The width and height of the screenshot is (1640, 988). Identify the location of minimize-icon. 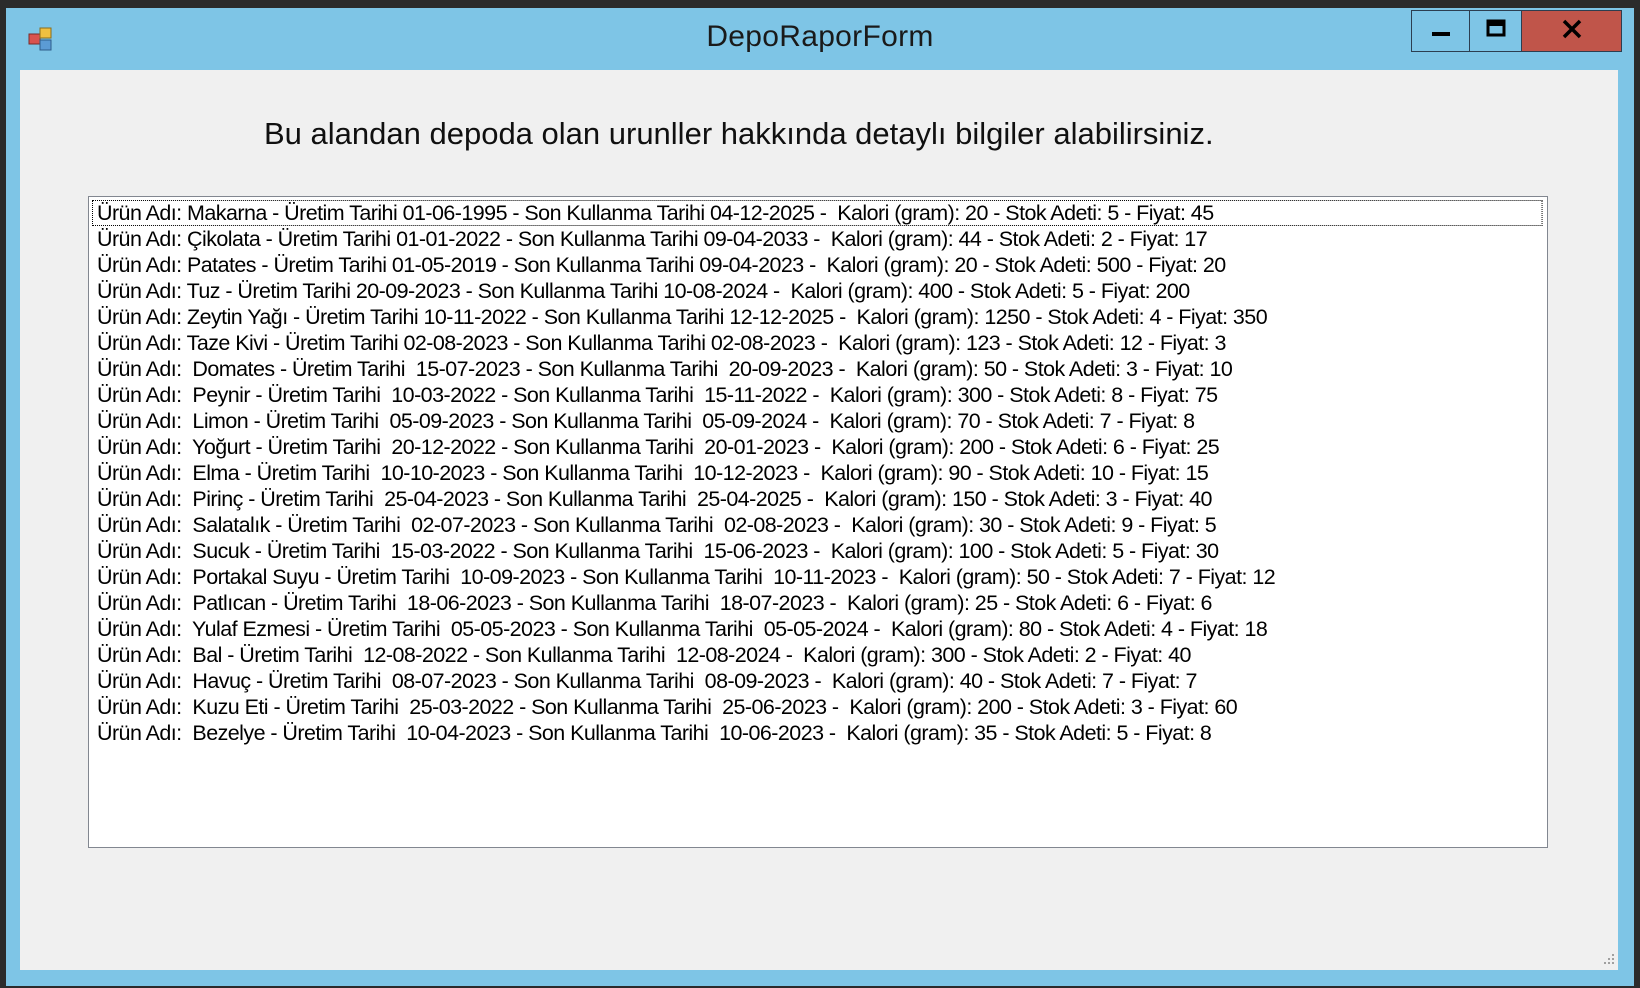
(1441, 31).